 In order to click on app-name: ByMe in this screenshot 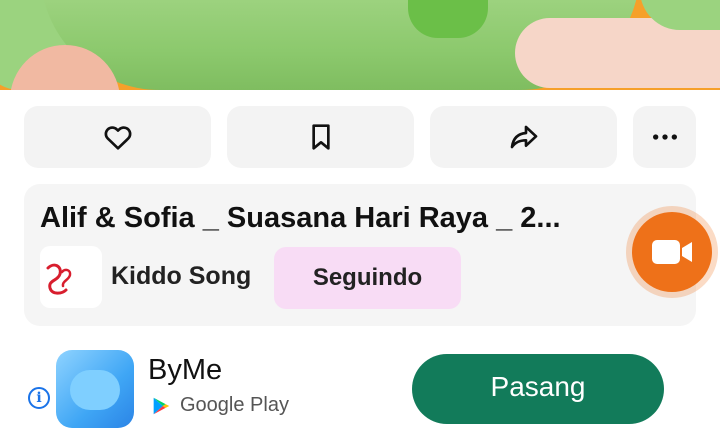, I will do `click(185, 370)`.